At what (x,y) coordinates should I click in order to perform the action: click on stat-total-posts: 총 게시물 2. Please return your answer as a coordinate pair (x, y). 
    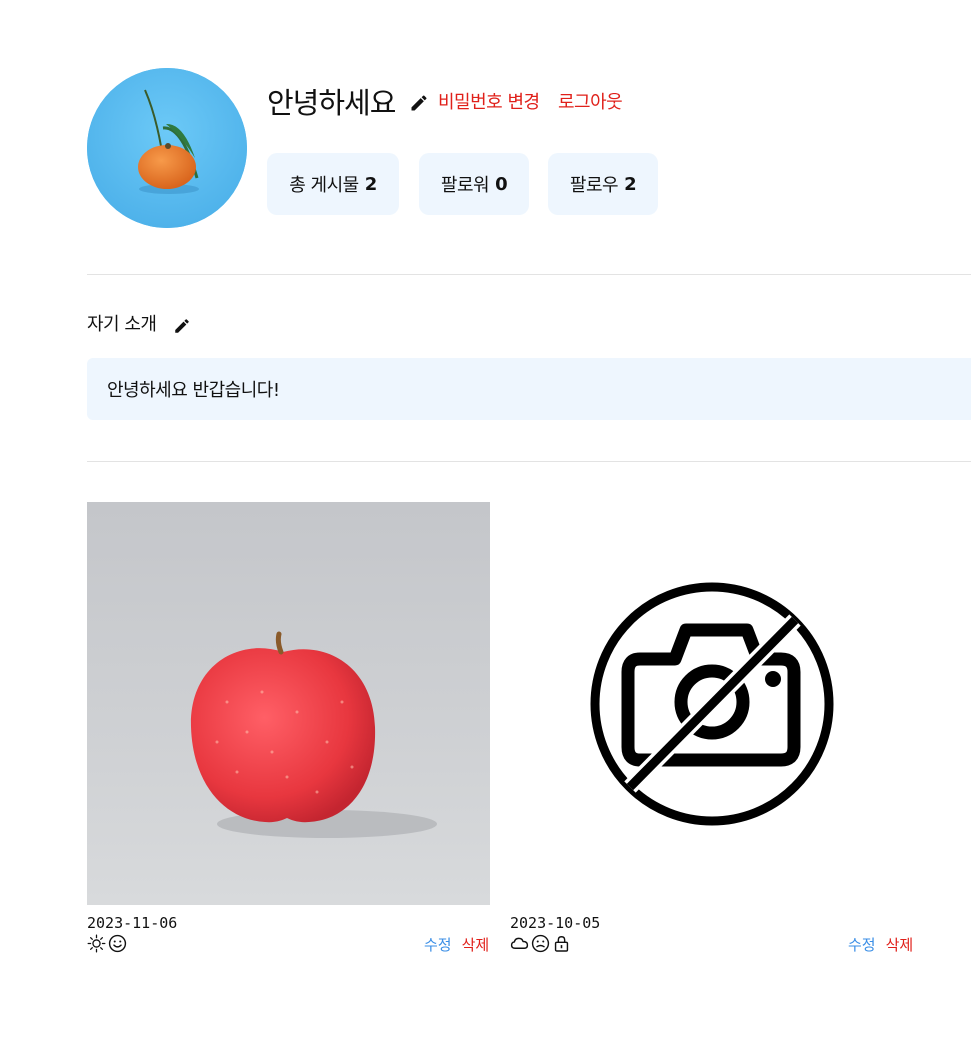
    Looking at the image, I should click on (333, 184).